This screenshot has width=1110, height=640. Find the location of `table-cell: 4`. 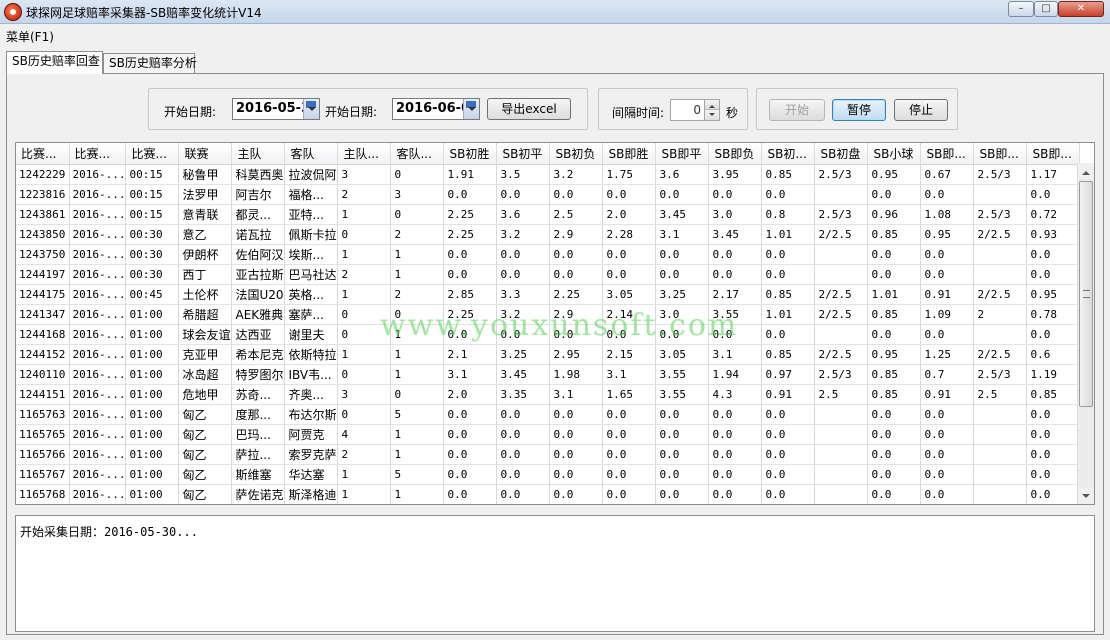

table-cell: 4 is located at coordinates (364, 434).